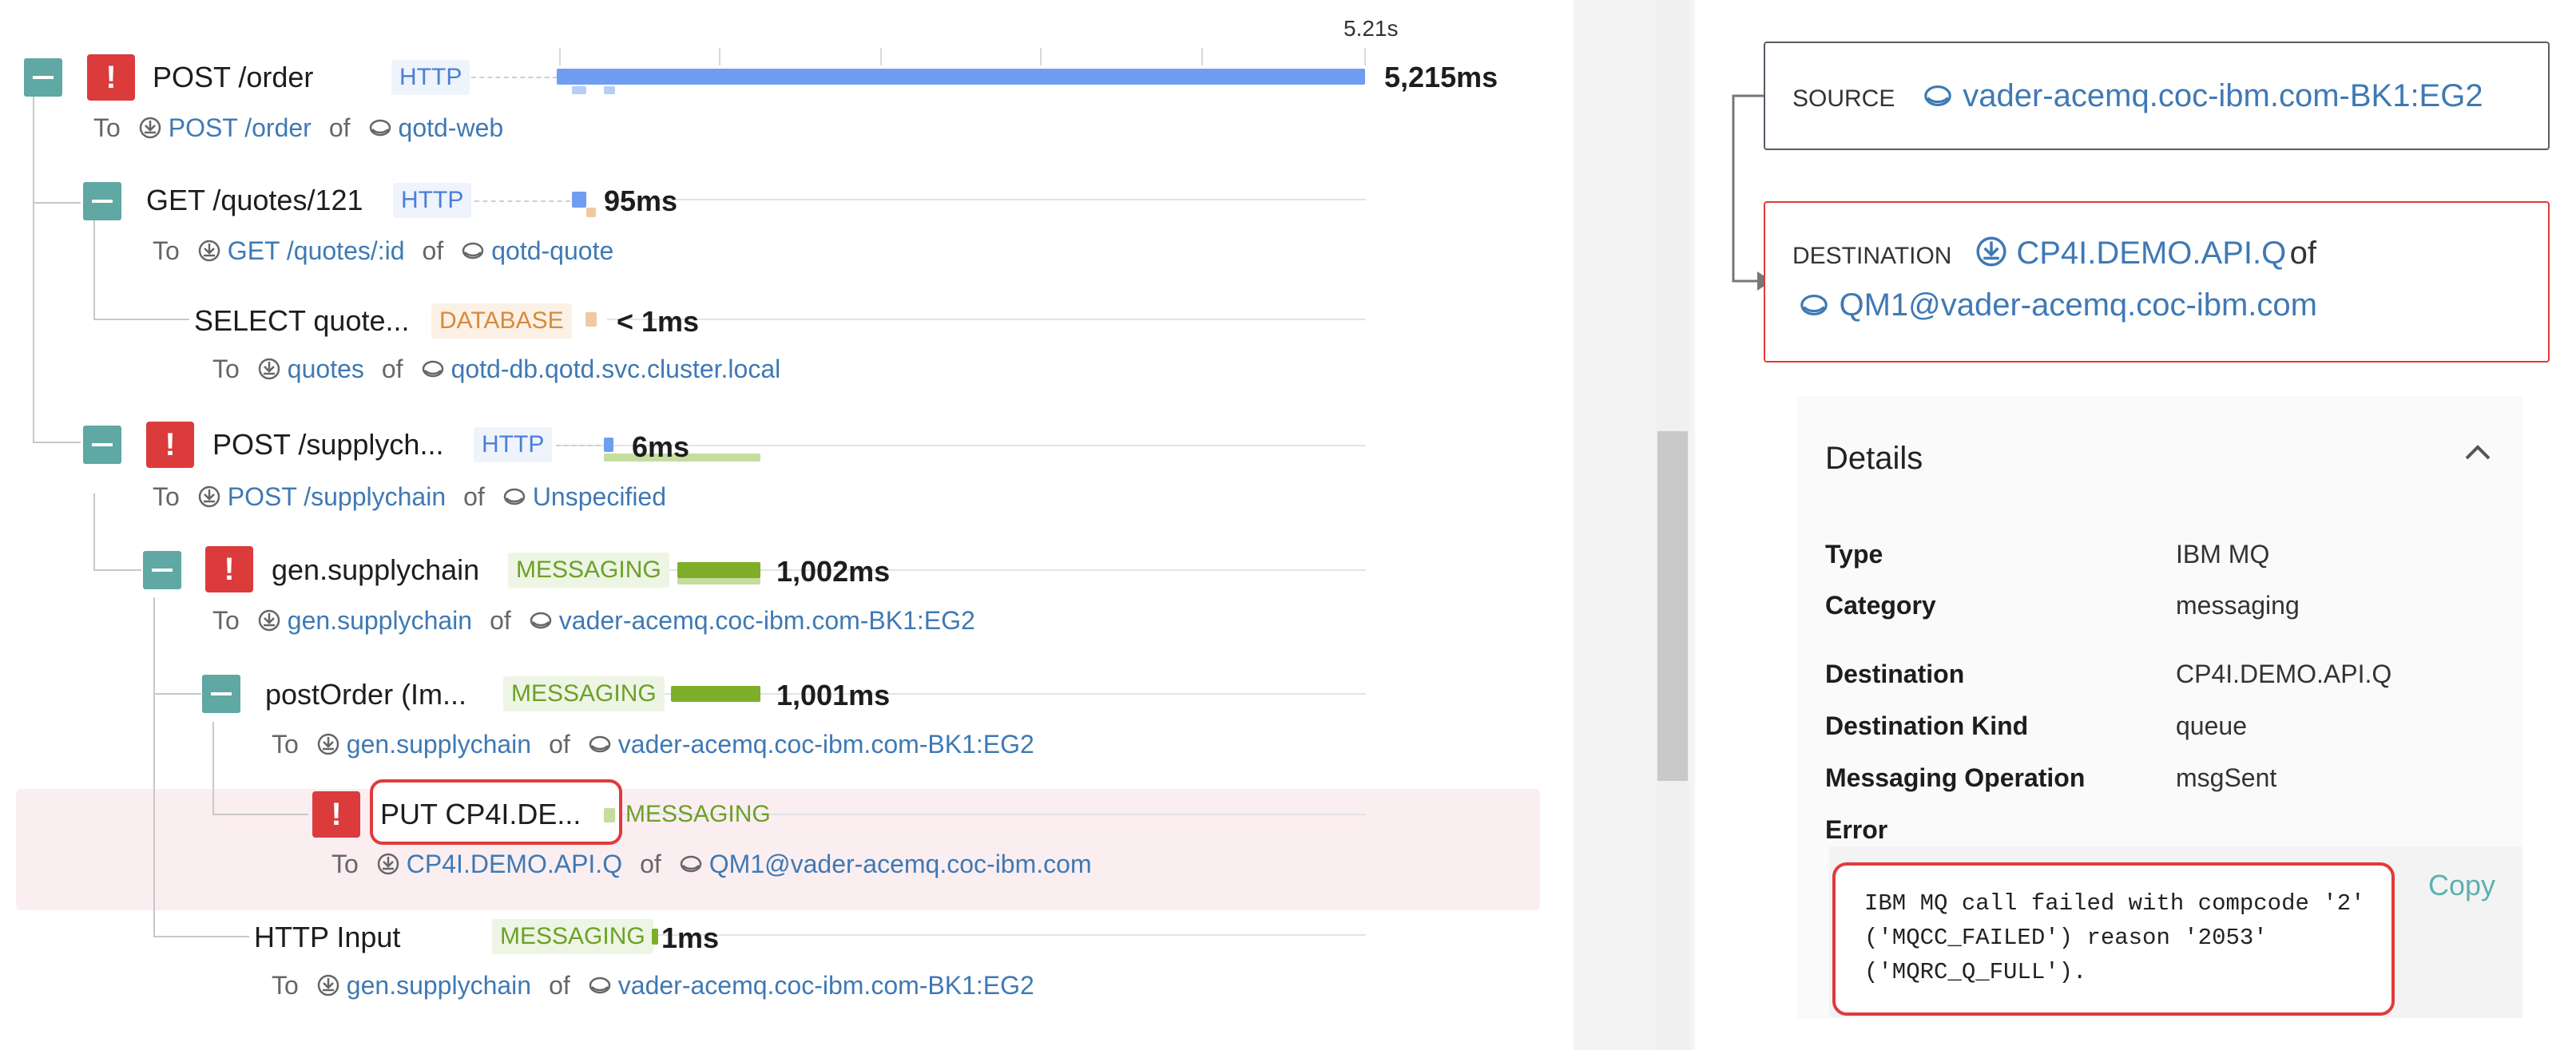  I want to click on endpoint-link: CP4I.DEMO.API.Q, so click(514, 864).